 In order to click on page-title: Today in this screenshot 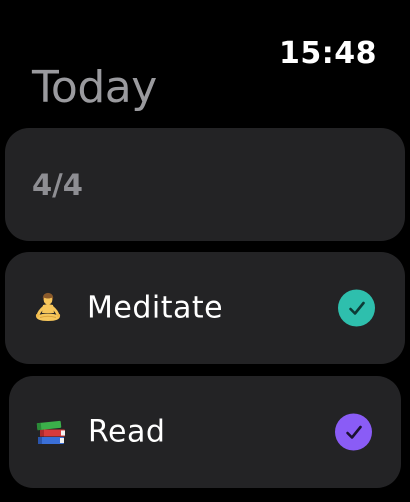, I will do `click(94, 87)`.